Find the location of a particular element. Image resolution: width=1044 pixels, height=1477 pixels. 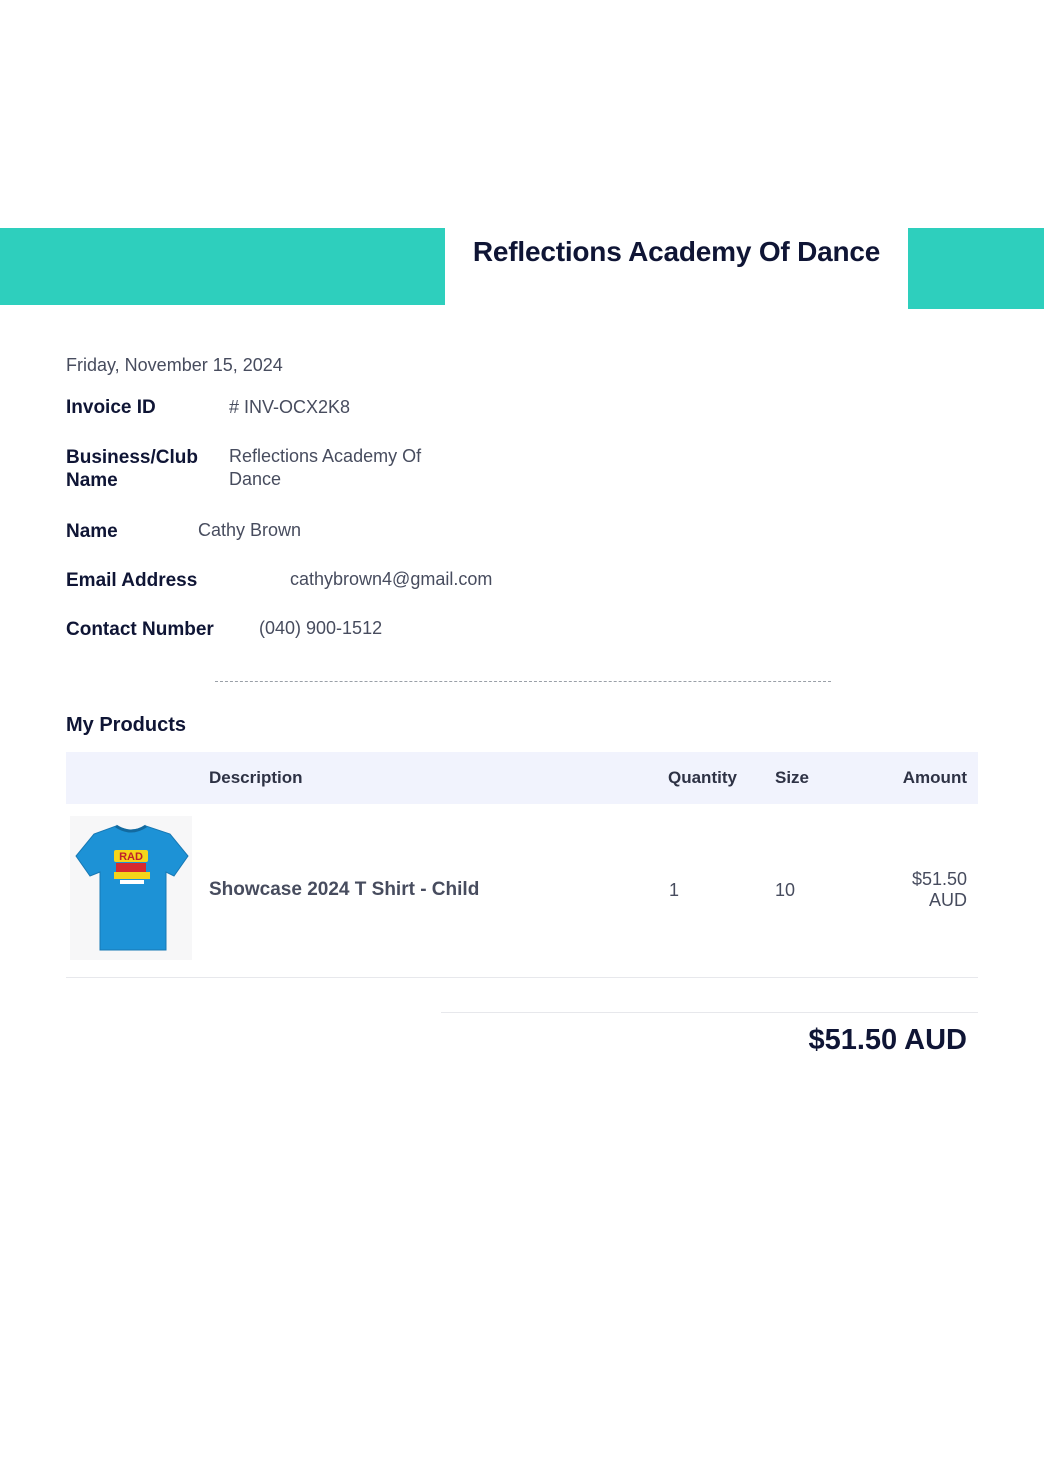

total-divider is located at coordinates (709, 1012).